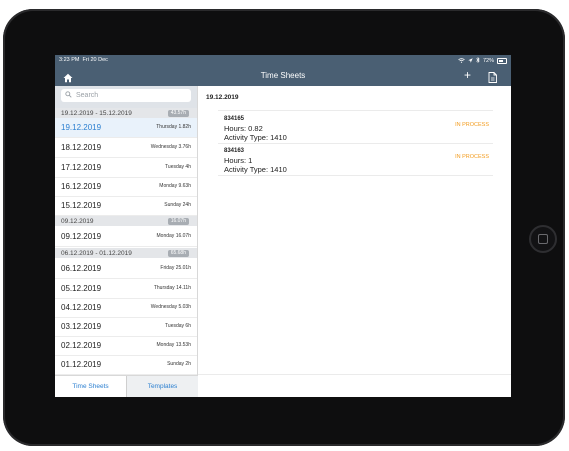  I want to click on week-group-header: 06.12.2019 - 01.12.2019 65.68h, so click(126, 253).